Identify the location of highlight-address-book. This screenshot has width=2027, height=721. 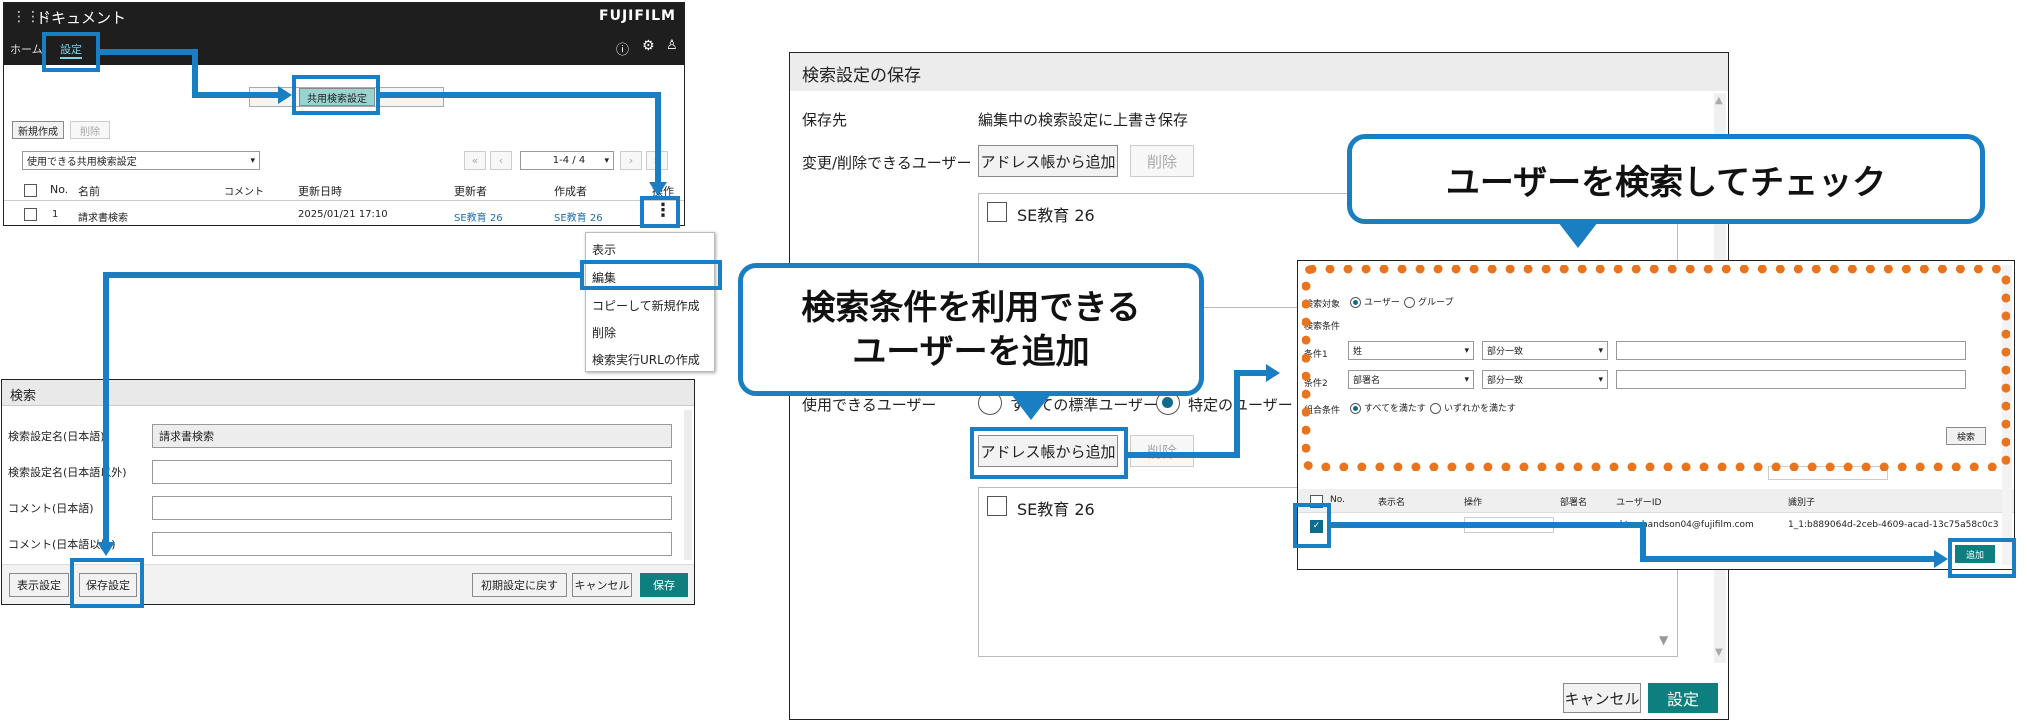
(1049, 453).